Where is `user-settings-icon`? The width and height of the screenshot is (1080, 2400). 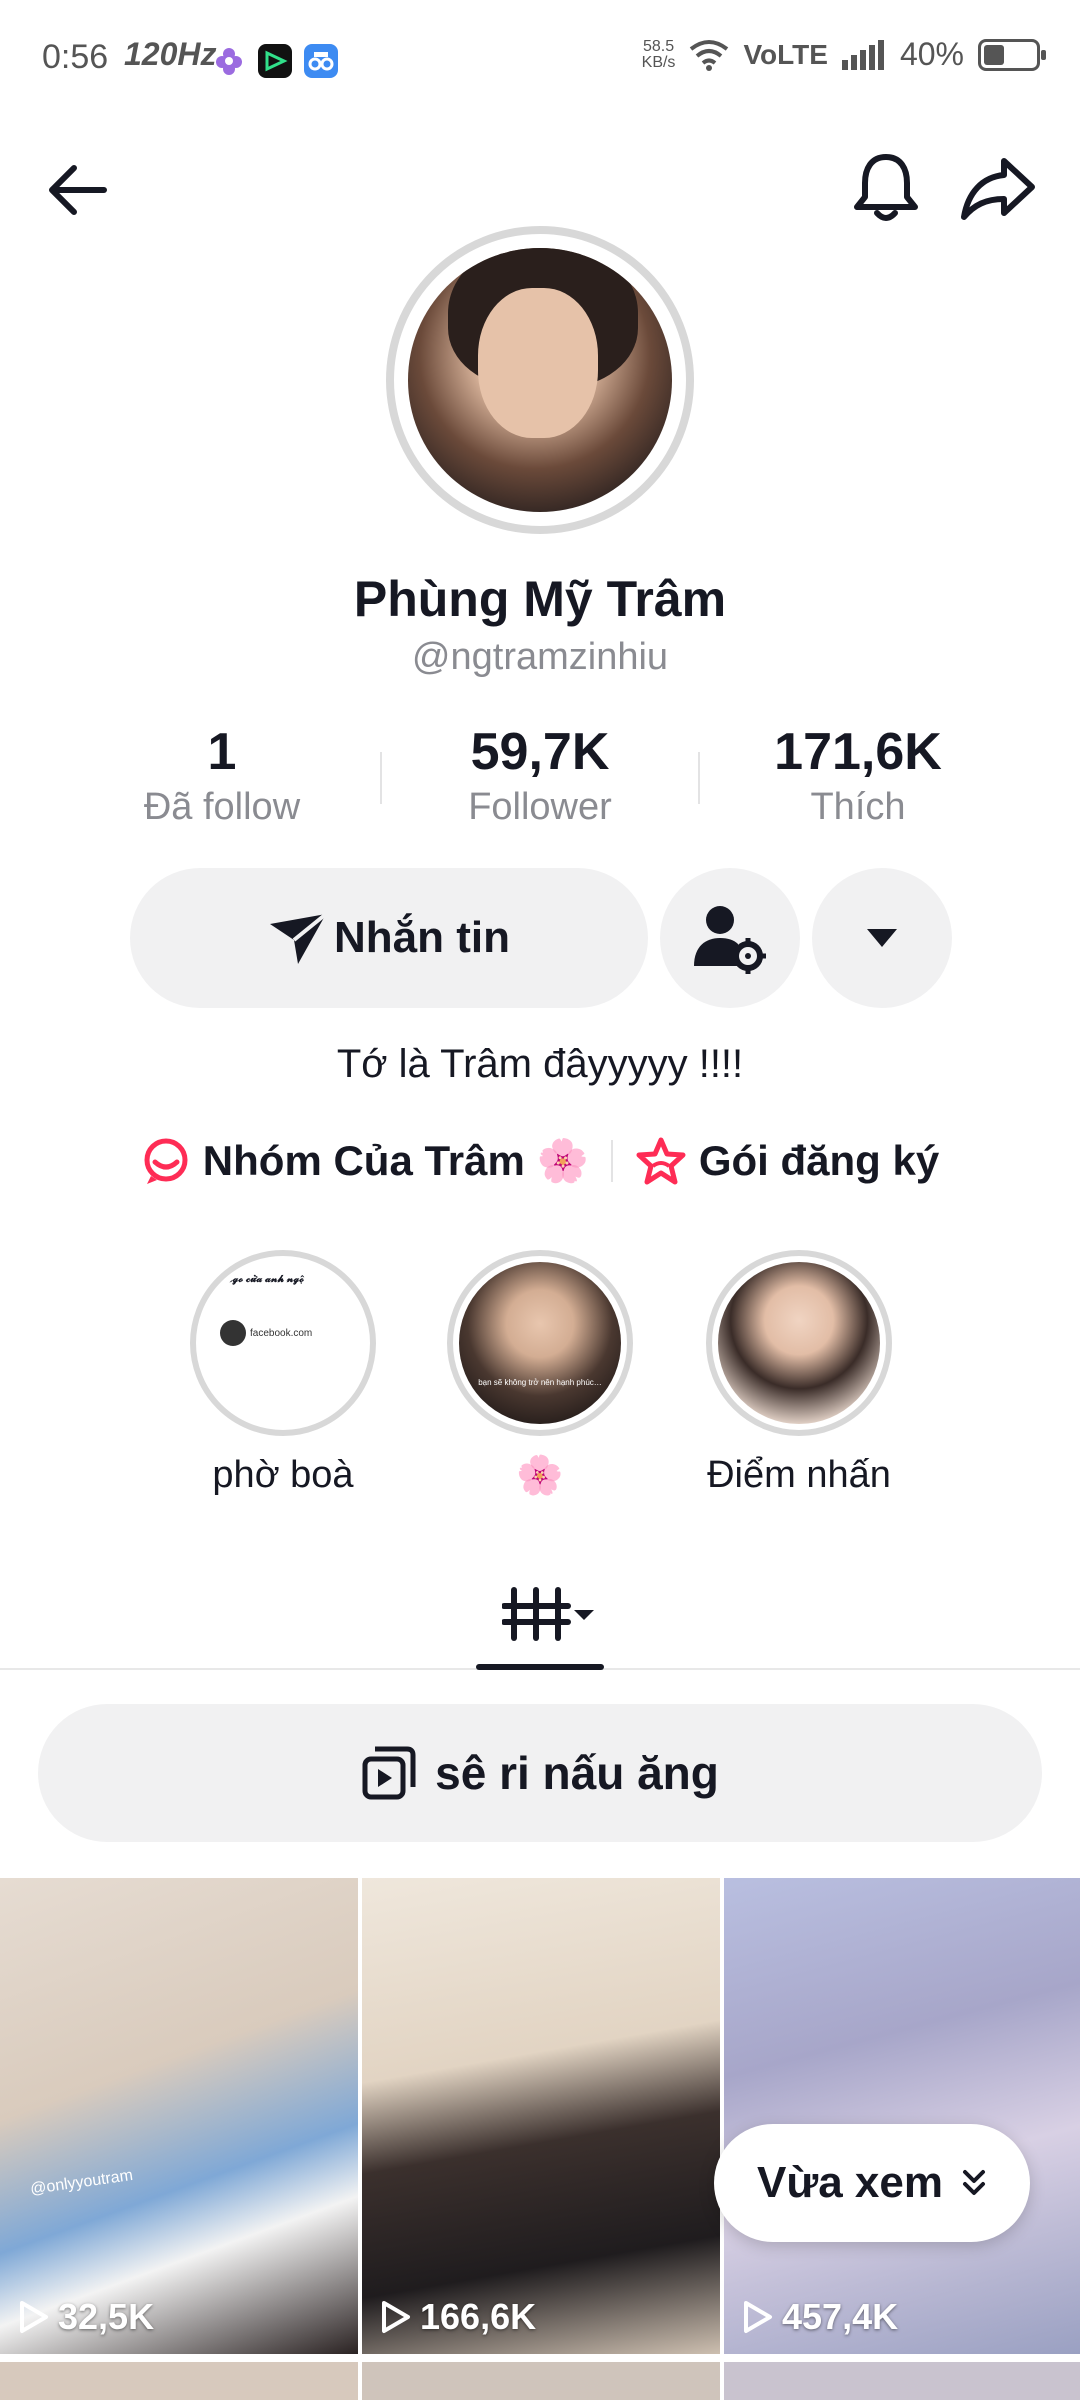
user-settings-icon is located at coordinates (730, 940).